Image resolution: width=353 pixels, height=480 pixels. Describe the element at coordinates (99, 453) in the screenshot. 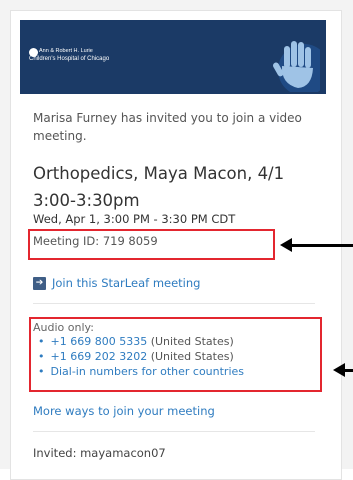

I see `invited-user: Invited: mayamacon07` at that location.